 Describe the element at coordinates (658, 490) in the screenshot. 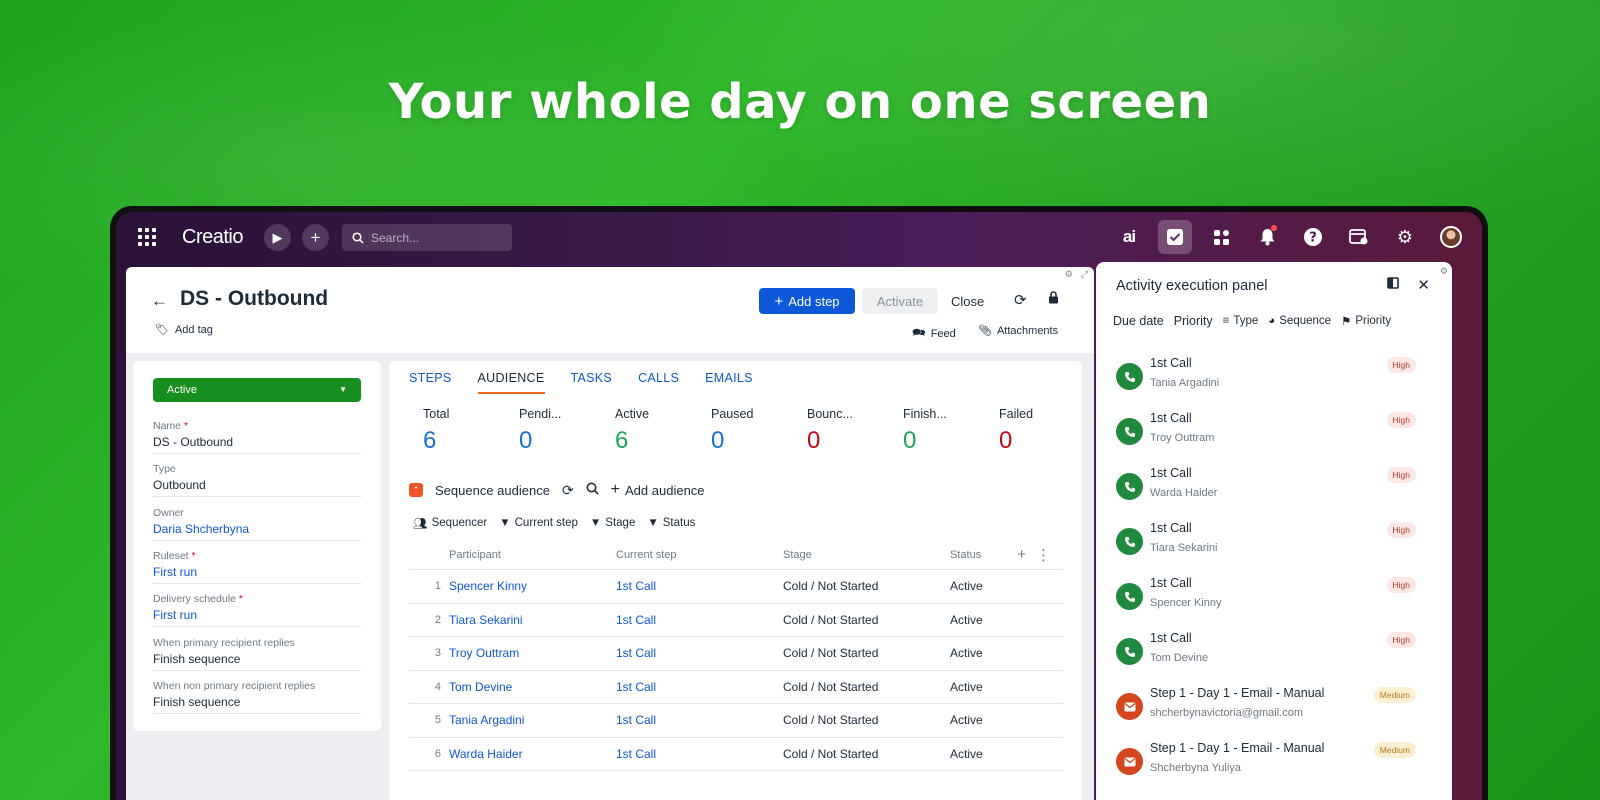

I see `add-audience-button: + Add audience` at that location.